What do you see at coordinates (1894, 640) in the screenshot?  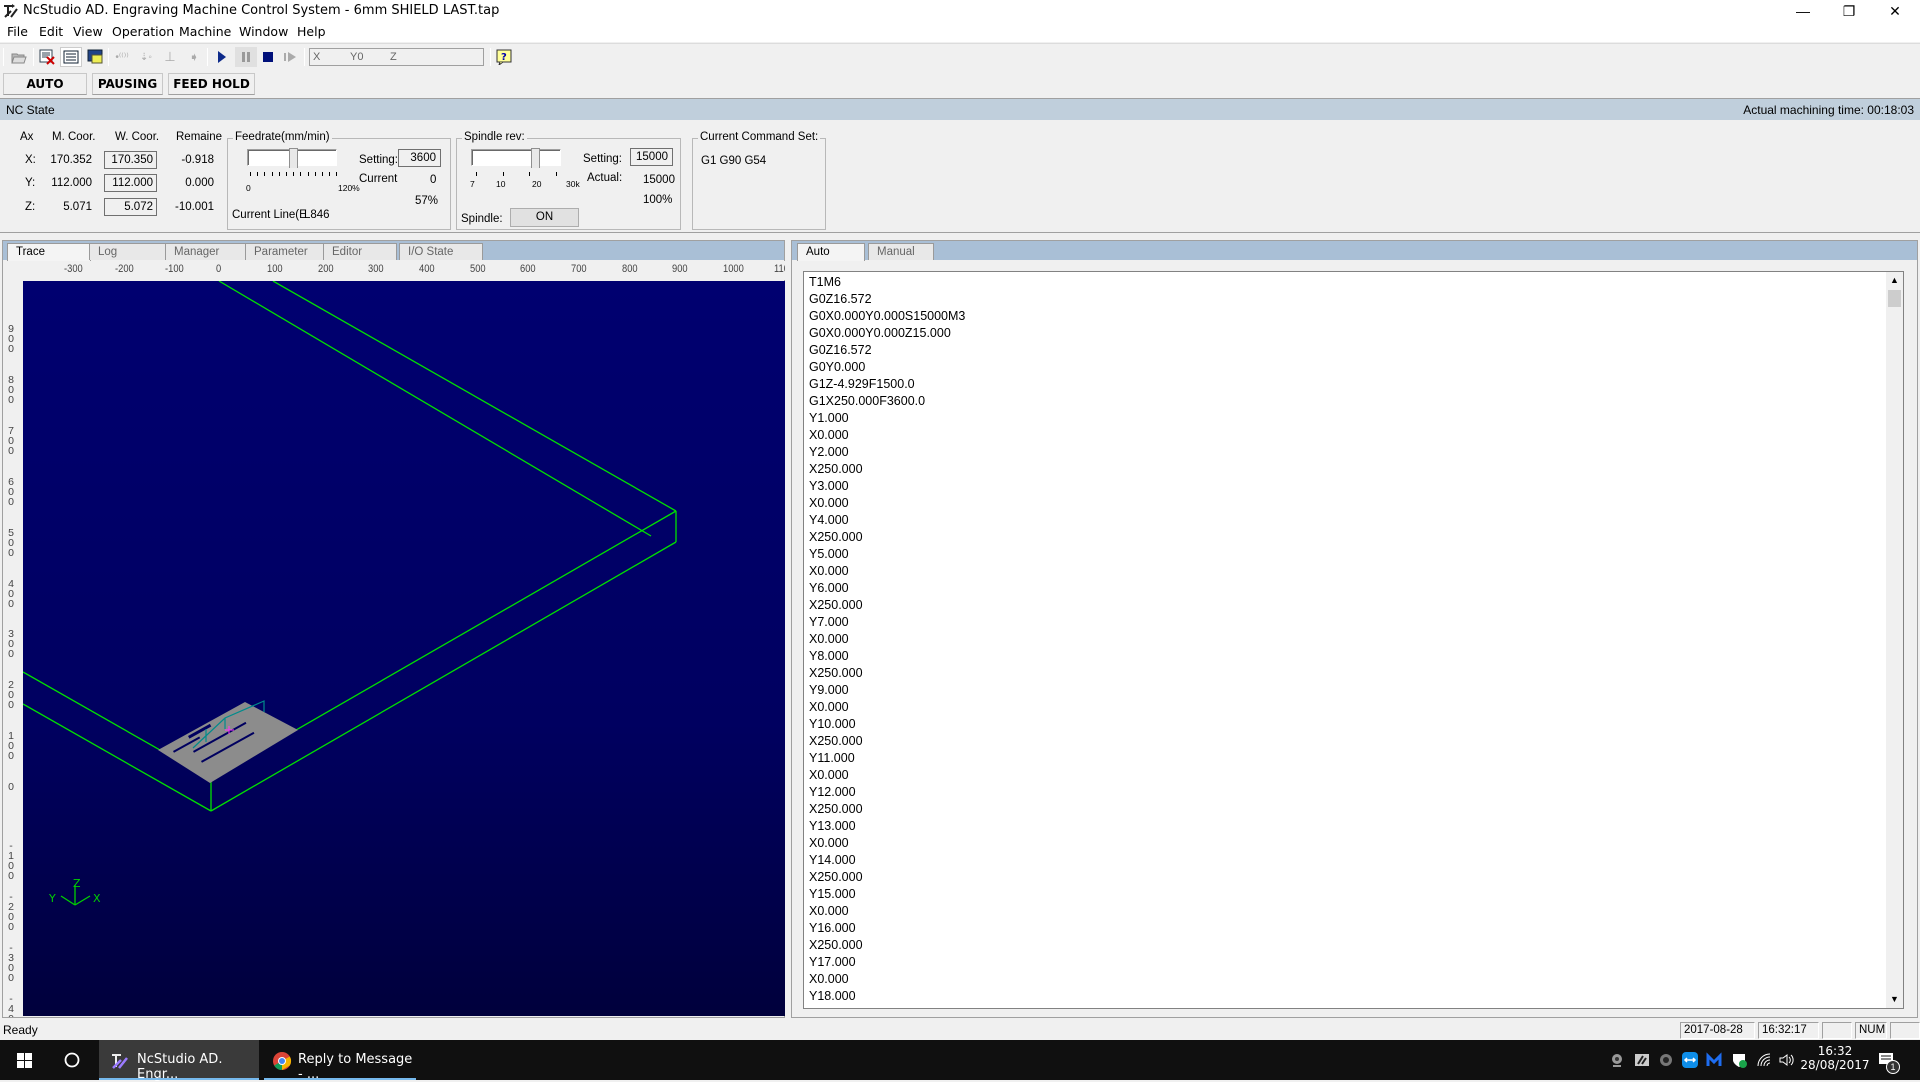 I see `gcode-scrollbar: ▲ ▼` at bounding box center [1894, 640].